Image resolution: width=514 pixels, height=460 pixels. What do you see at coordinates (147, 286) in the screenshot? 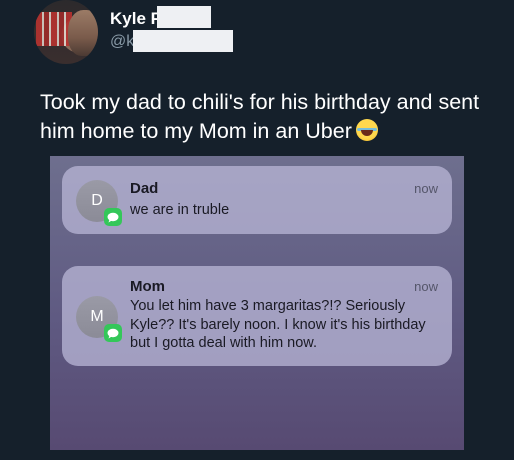
I see `notification-sender: Mom` at bounding box center [147, 286].